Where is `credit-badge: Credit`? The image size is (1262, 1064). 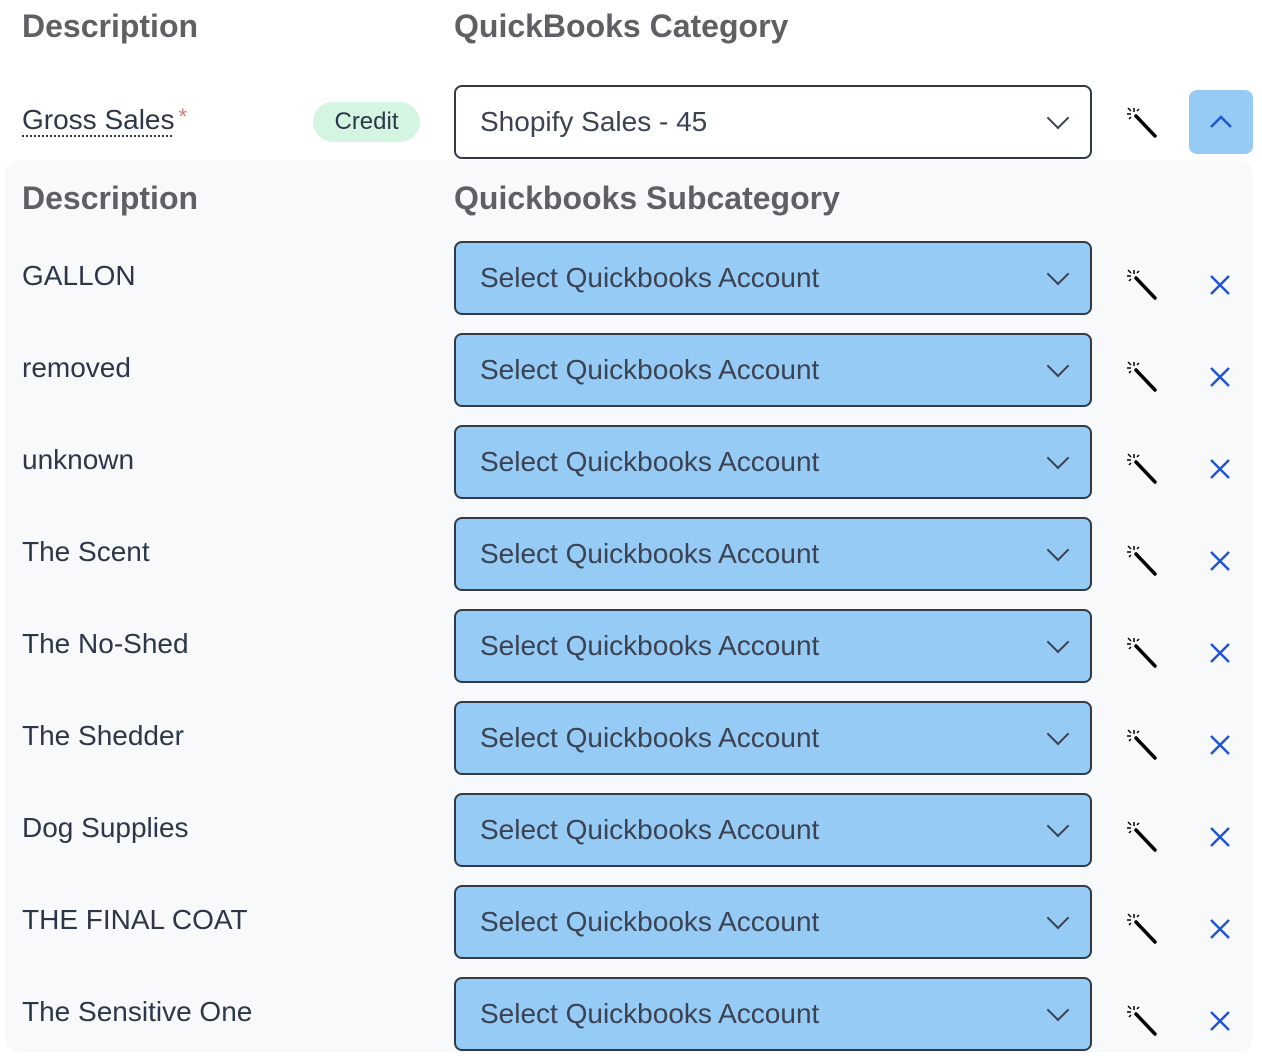
credit-badge: Credit is located at coordinates (366, 122).